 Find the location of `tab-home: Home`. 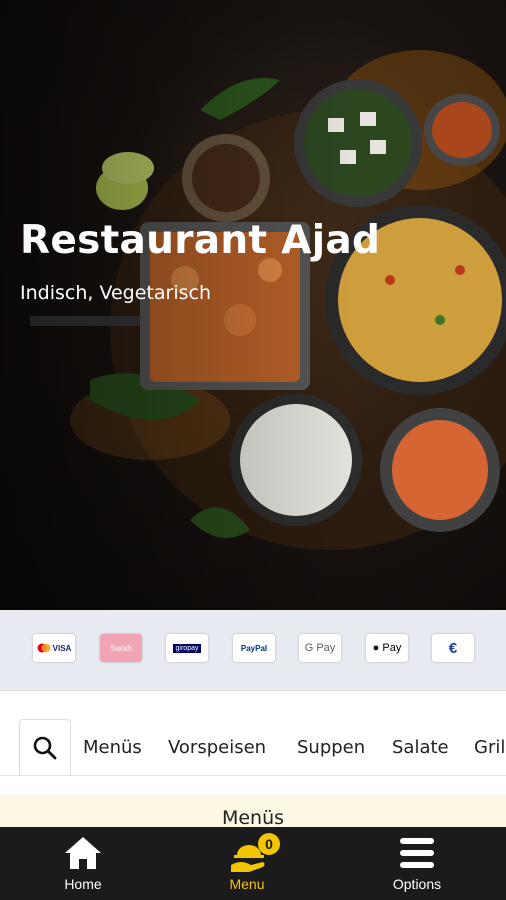

tab-home: Home is located at coordinates (83, 863).